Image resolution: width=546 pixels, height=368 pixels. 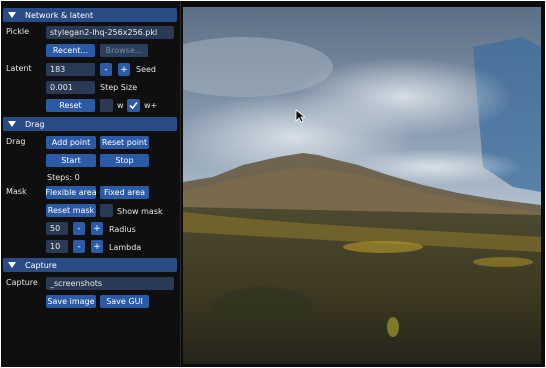 I want to click on mouse-cursor-icon, so click(x=300, y=116).